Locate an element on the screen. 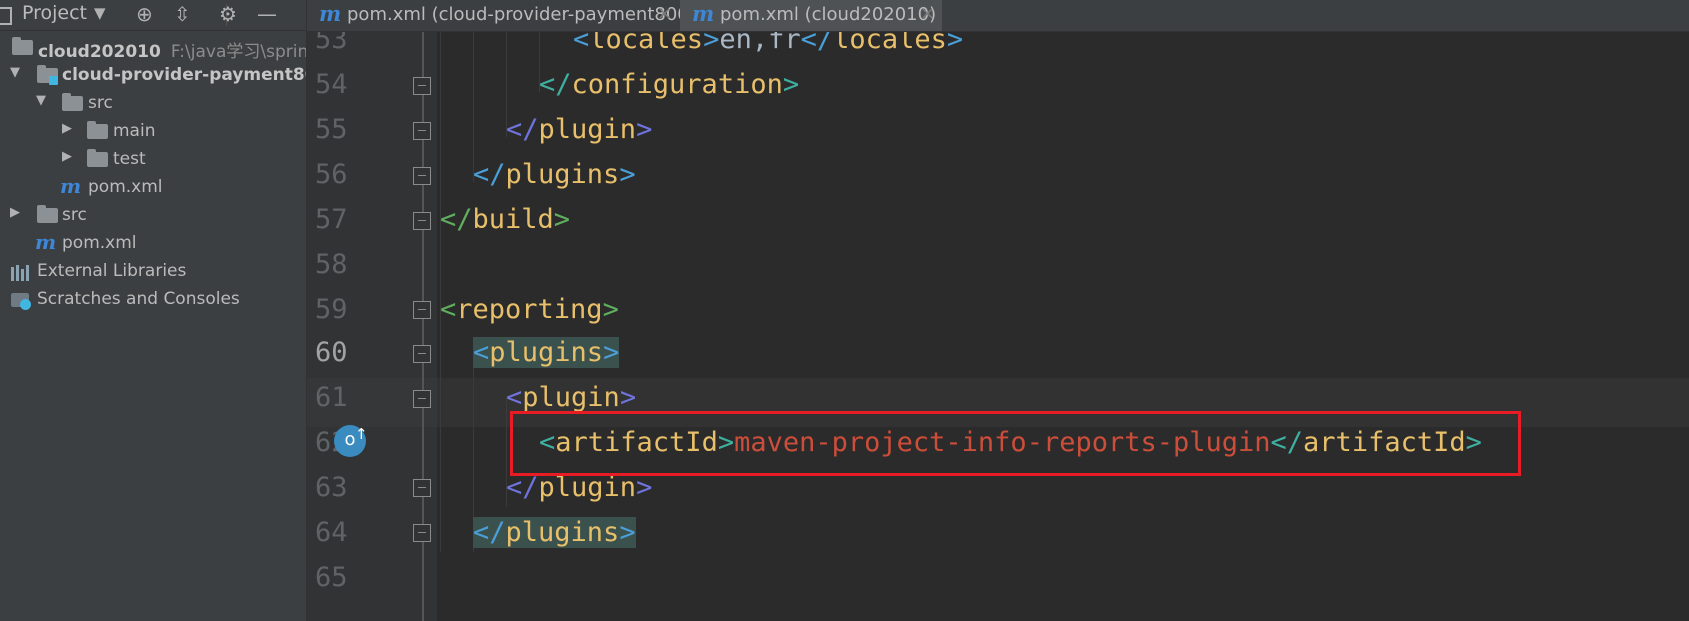  collapse-all-icon: ⇳ is located at coordinates (182, 14).